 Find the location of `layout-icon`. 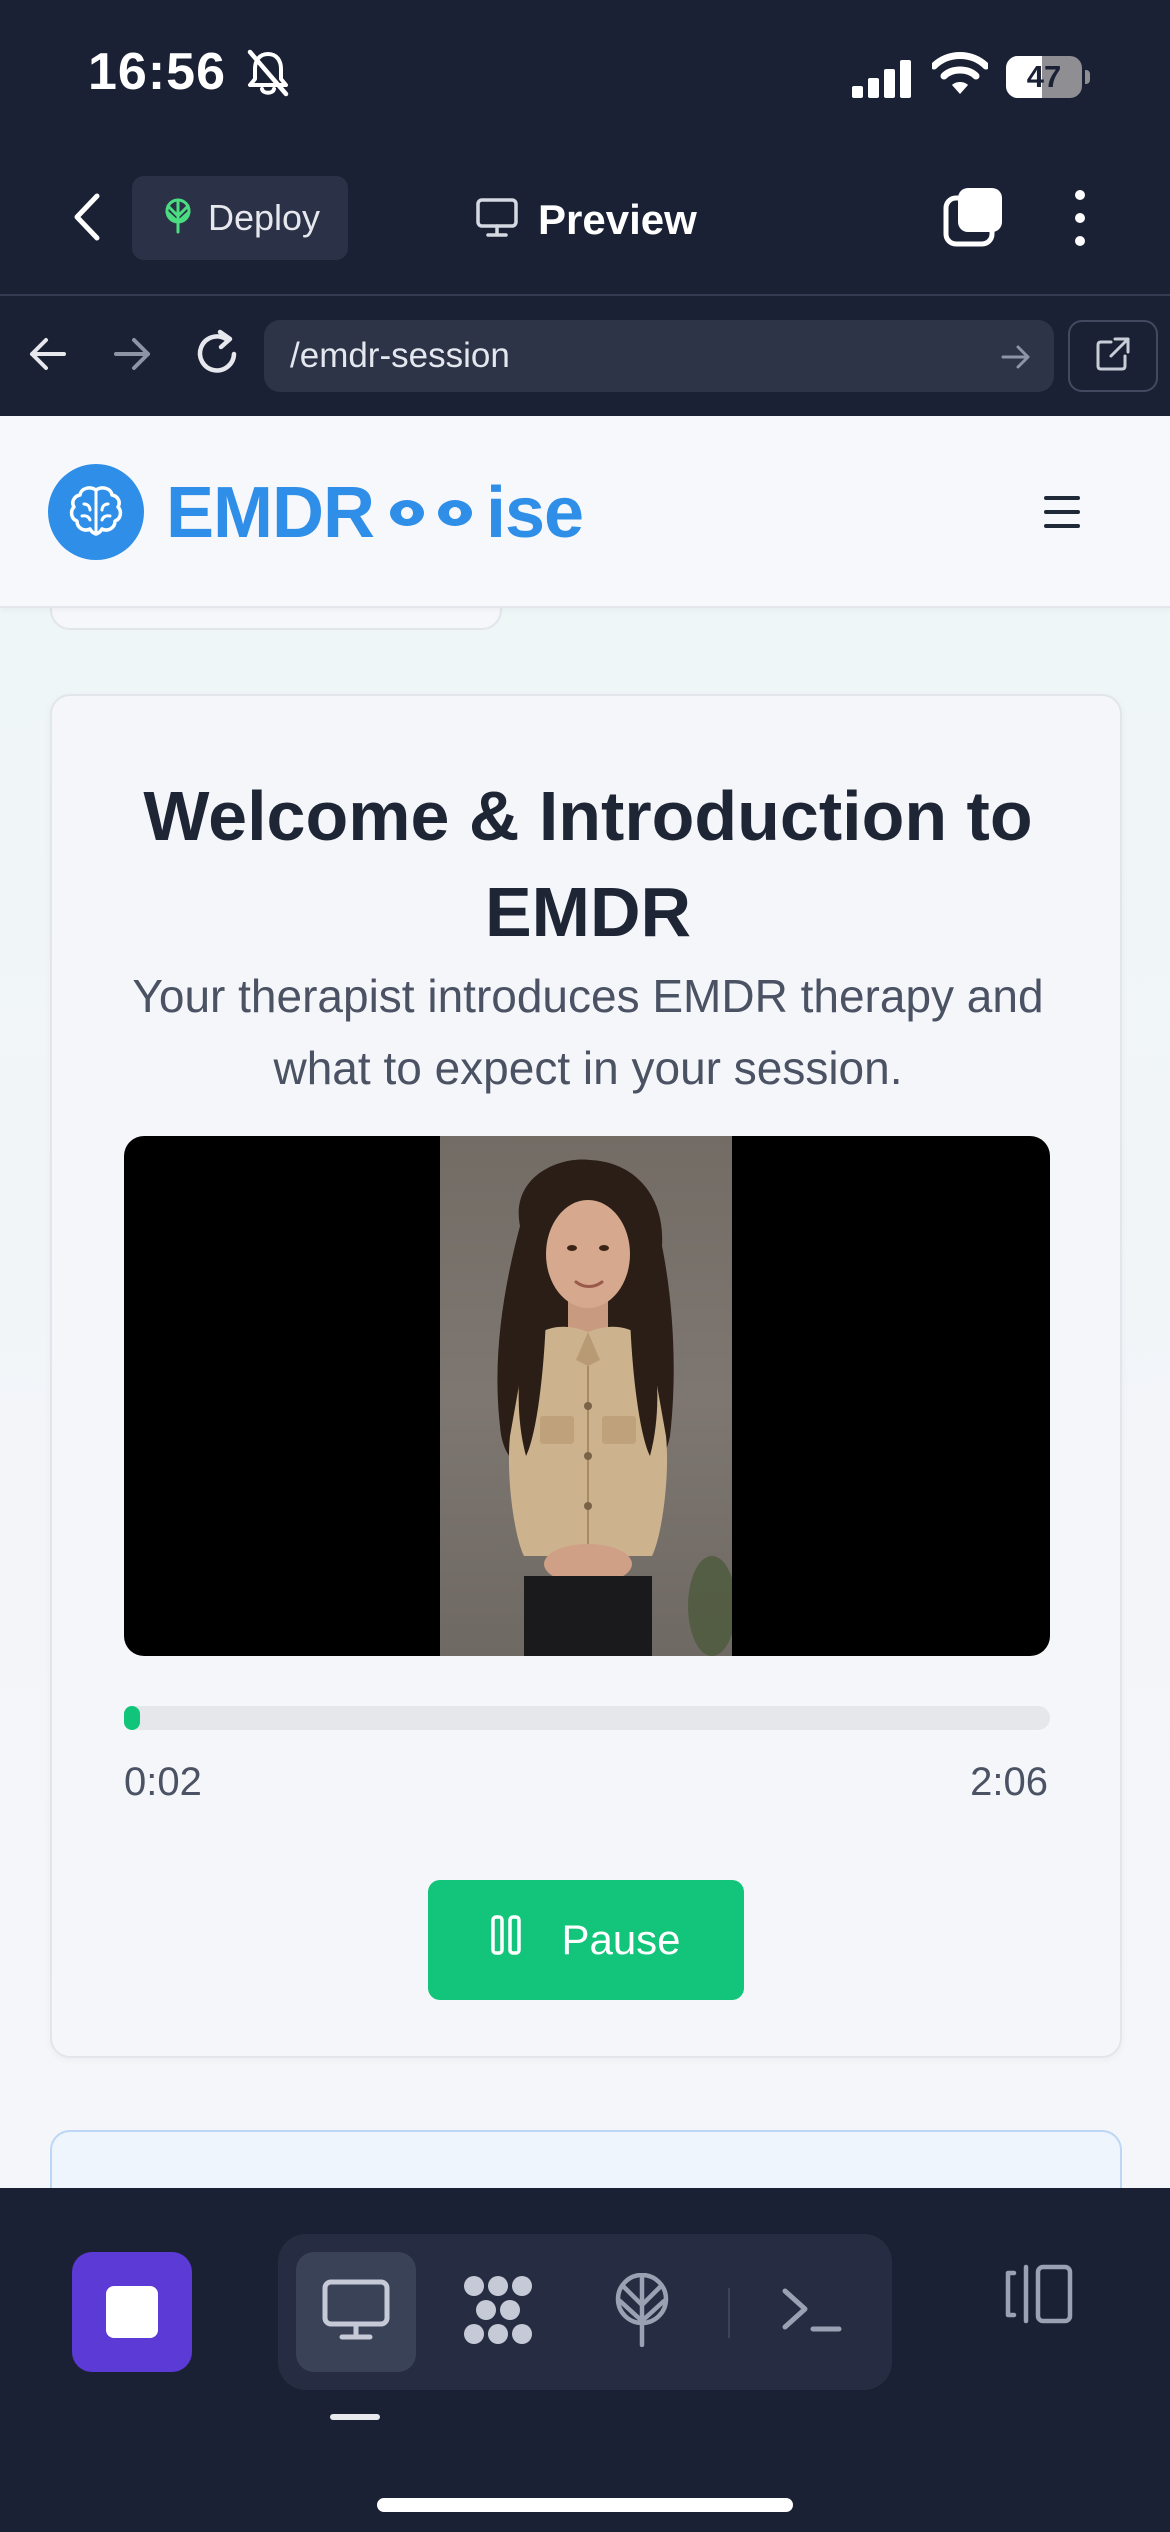

layout-icon is located at coordinates (1038, 2296).